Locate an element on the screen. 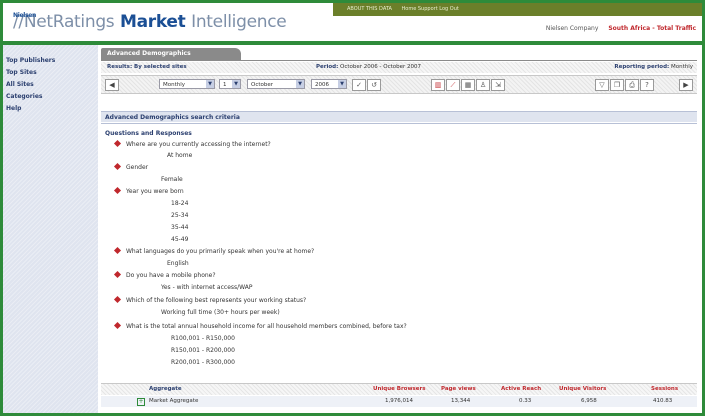 Image resolution: width=705 pixels, height=416 pixels. column-header-active-reach: Active Reach is located at coordinates (521, 389).